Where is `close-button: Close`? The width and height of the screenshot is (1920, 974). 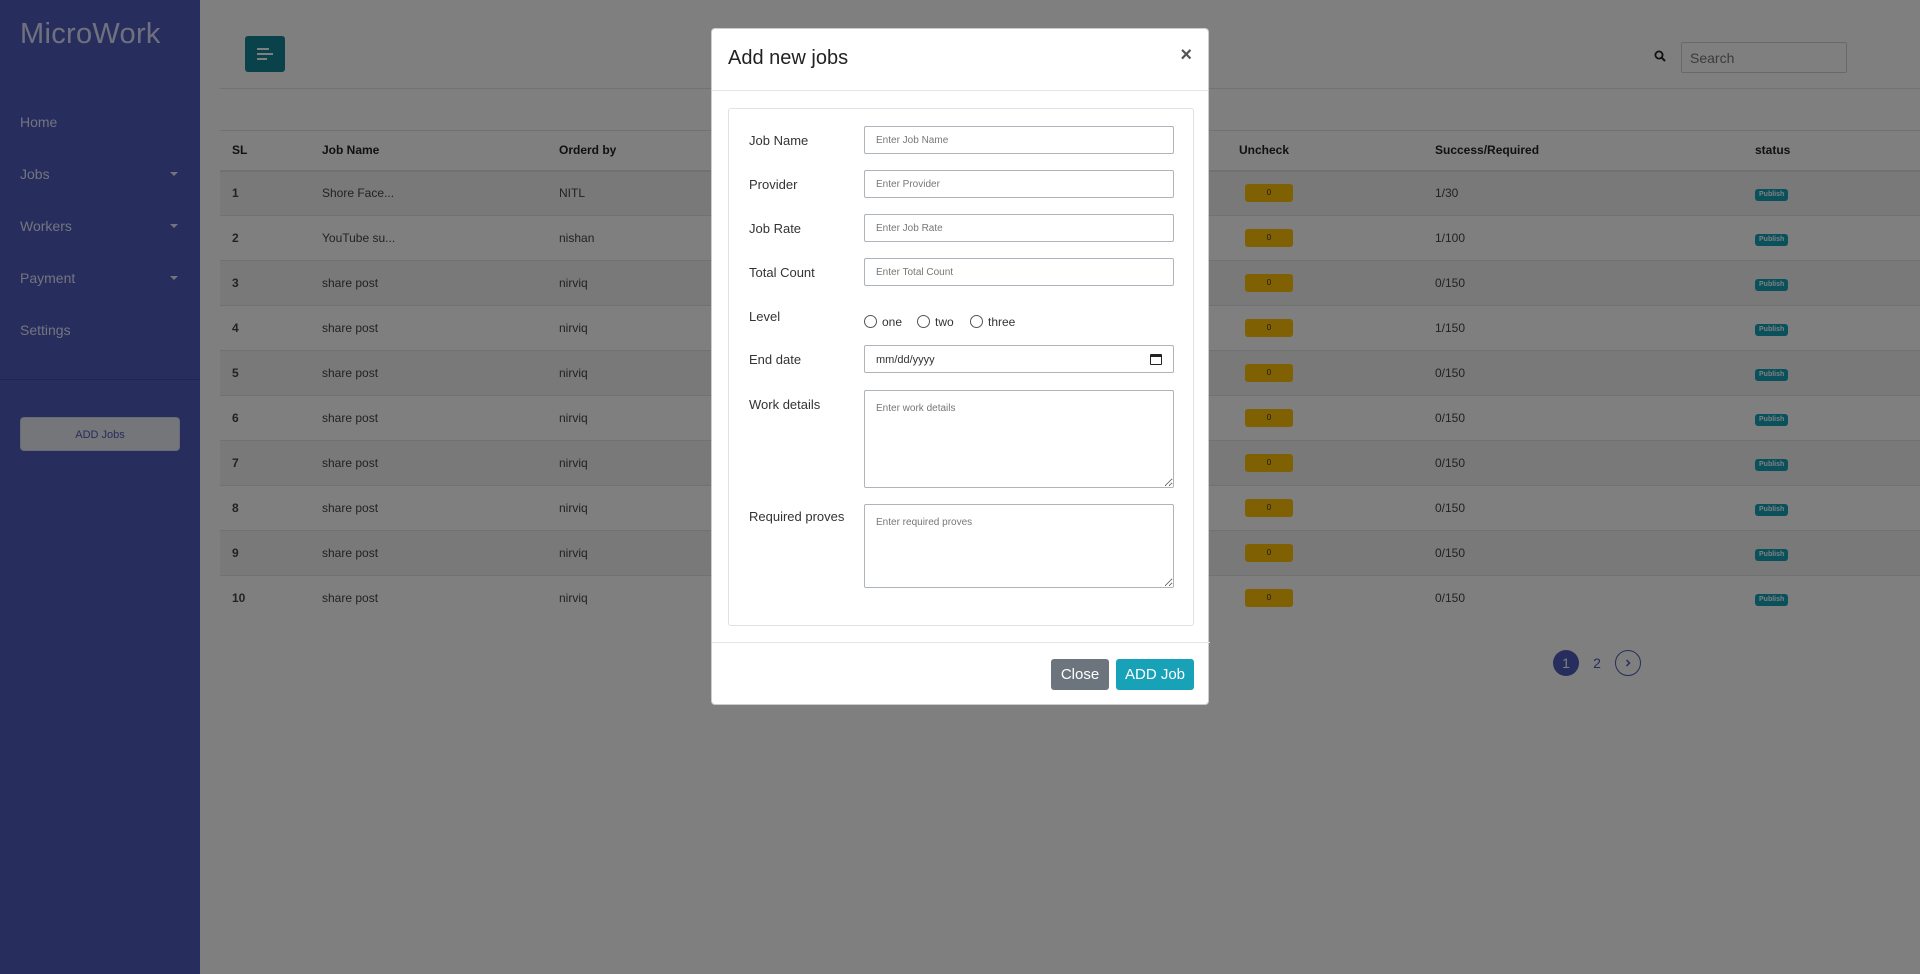 close-button: Close is located at coordinates (1080, 674).